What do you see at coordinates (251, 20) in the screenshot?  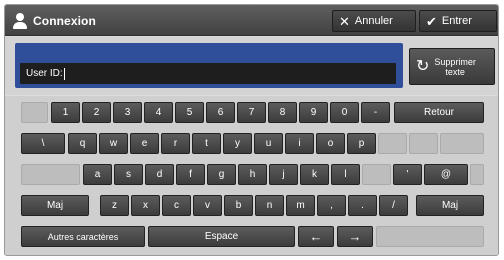 I see `header-bar: Connexion ✕ Annuler ✔ Entrer` at bounding box center [251, 20].